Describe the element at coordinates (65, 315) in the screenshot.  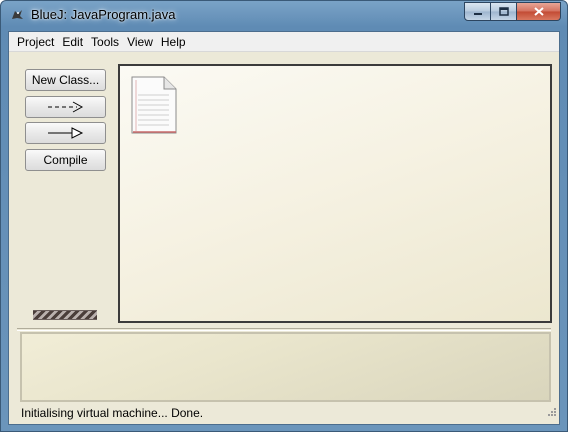
I see `machine-activity-indicator` at that location.